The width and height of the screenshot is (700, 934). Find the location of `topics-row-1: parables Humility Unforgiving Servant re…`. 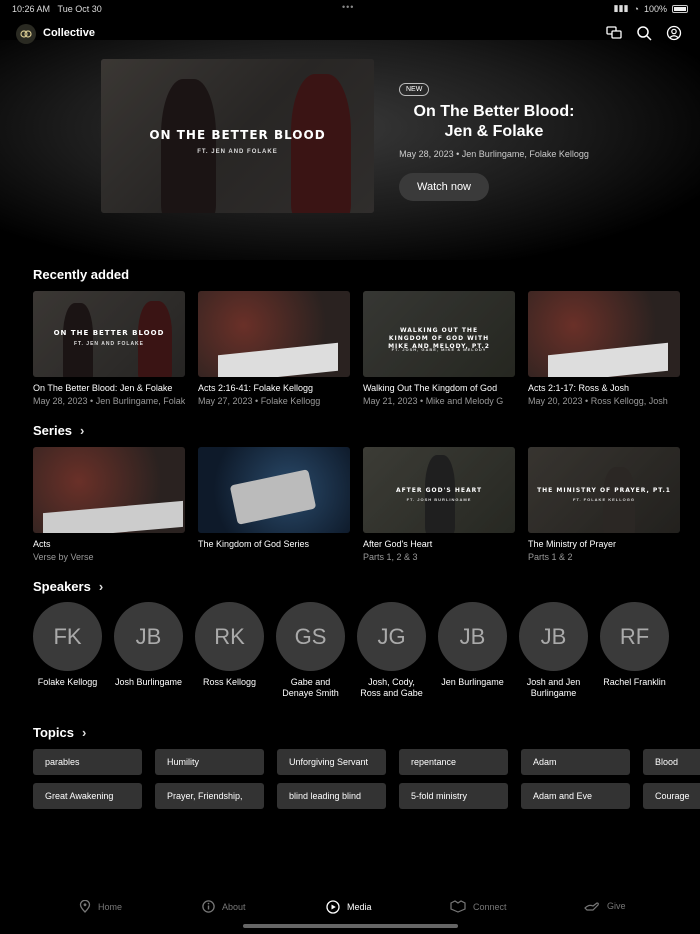

topics-row-1: parables Humility Unforgiving Servant re… is located at coordinates (366, 762).